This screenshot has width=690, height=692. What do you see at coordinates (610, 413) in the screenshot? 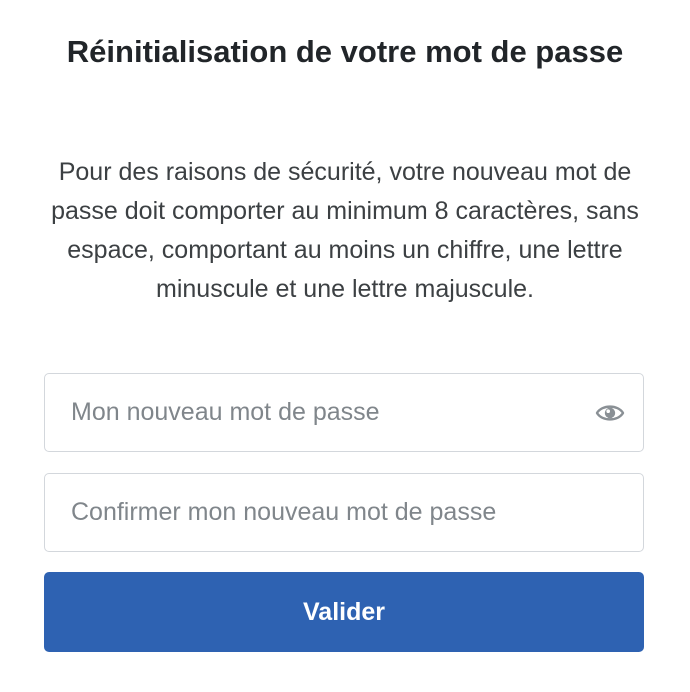
I see `eye-icon` at bounding box center [610, 413].